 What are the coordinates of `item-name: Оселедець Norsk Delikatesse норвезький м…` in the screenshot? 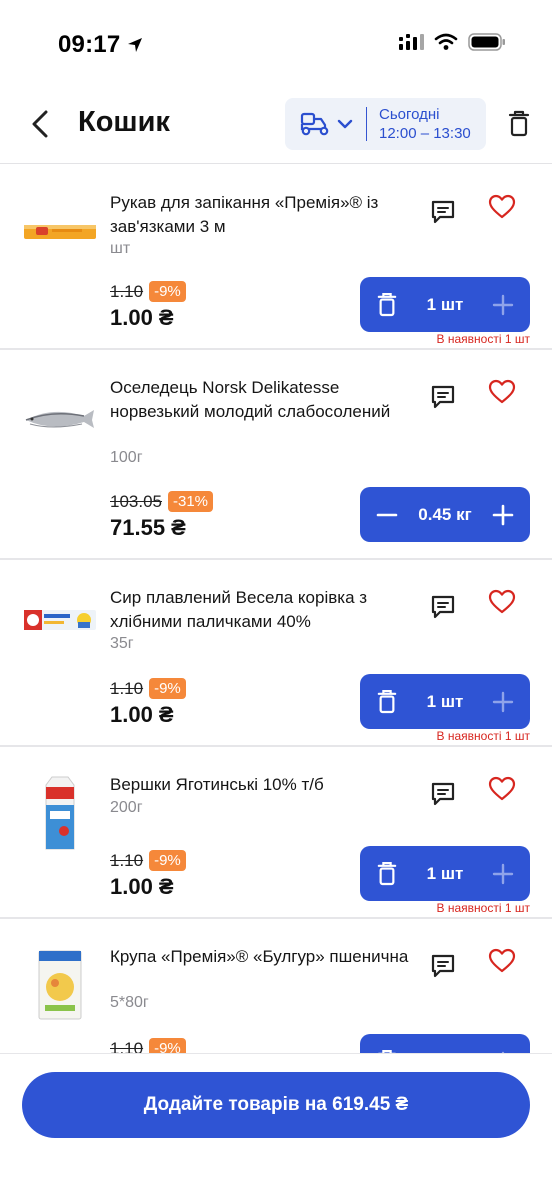 It's located at (260, 400).